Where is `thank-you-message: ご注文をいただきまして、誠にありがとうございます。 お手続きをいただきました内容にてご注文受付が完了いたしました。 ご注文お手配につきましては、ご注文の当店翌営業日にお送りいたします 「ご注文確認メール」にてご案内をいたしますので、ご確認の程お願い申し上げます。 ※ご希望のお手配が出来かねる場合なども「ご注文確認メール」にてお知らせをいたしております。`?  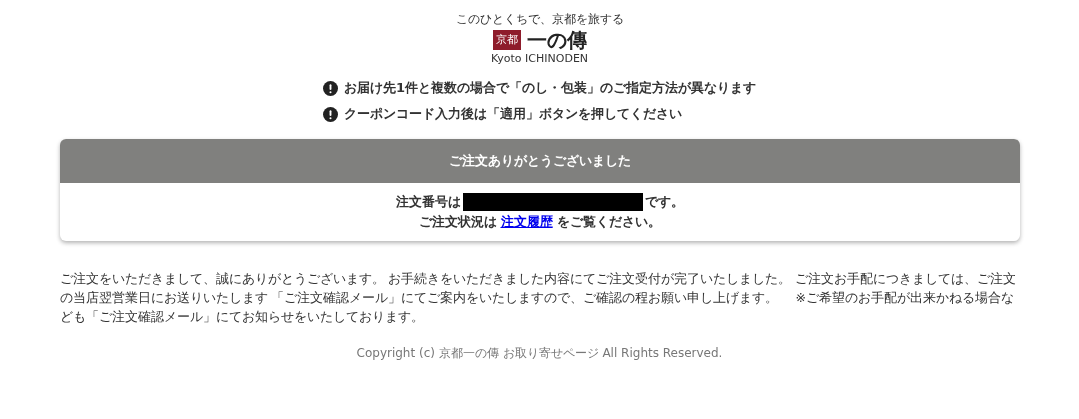
thank-you-message: ご注文をいただきまして、誠にありがとうございます。 お手続きをいただきました内容にてご注文受付が完了いたしました。 ご注文お手配につきましては、ご注文の当店翌営業日にお送りいたします 「ご注文確認メール」にてご案内をいたしますので、ご確認の程お願い申し上げます。 ※ご希望のお手配が出来かねる場合なども「ご注文確認メール」にてお知らせをいたしております。 is located at coordinates (538, 298).